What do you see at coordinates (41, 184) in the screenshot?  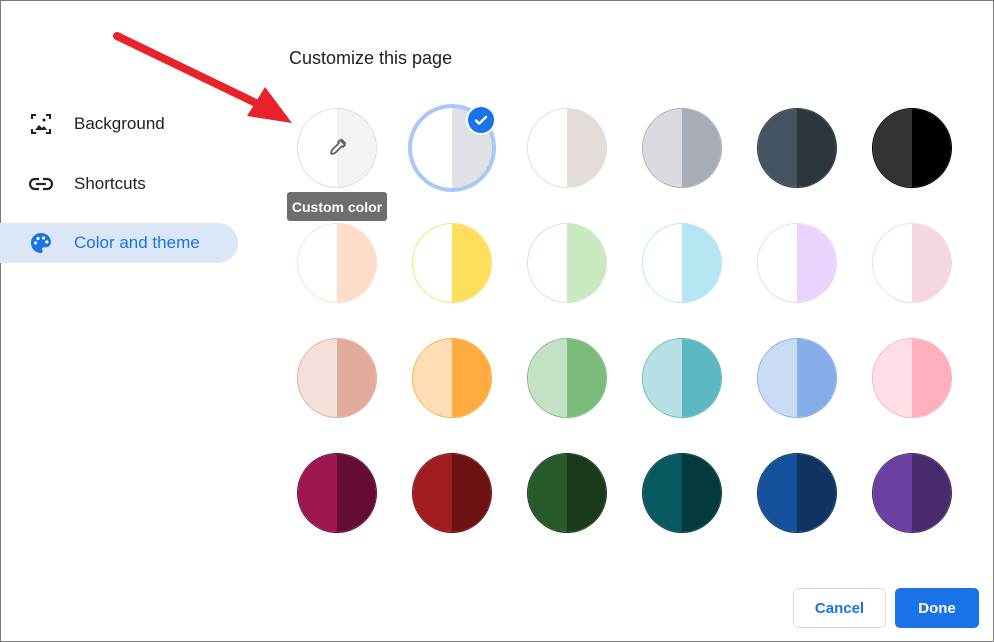 I see `link-icon` at bounding box center [41, 184].